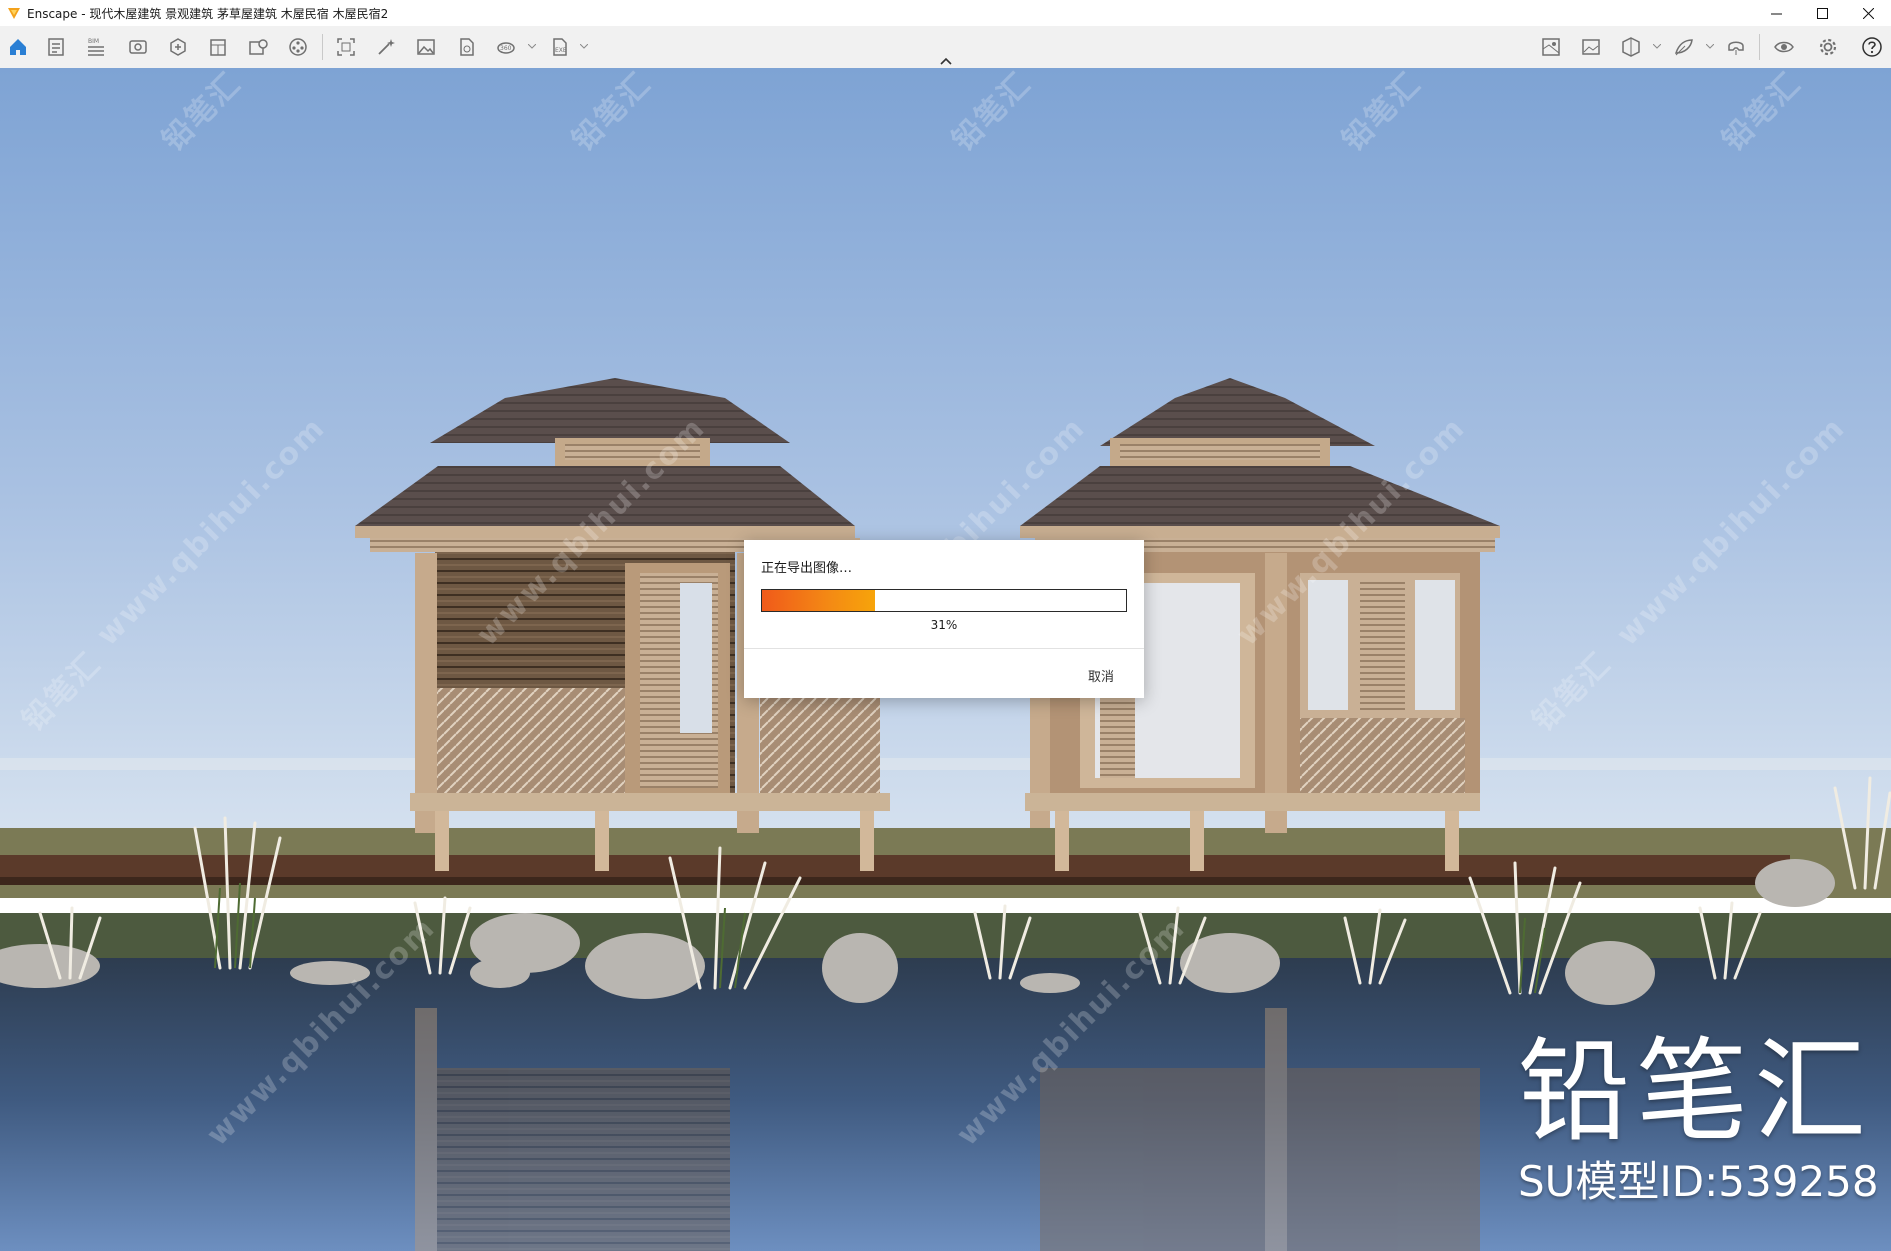  I want to click on vr-headset-icon, so click(1736, 48).